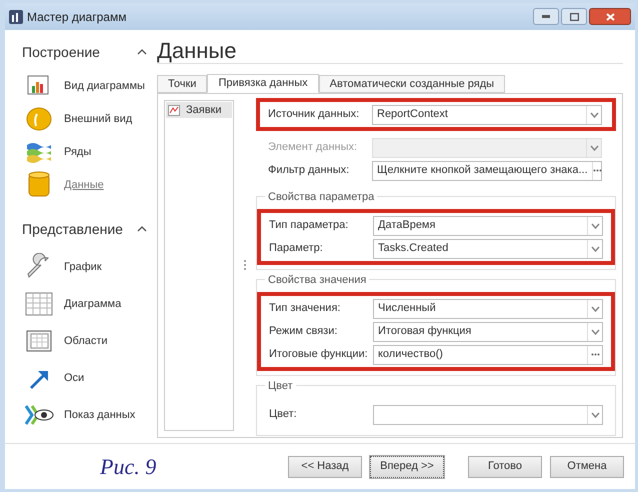  I want to click on sidebar-item: Ряды, so click(89, 152).